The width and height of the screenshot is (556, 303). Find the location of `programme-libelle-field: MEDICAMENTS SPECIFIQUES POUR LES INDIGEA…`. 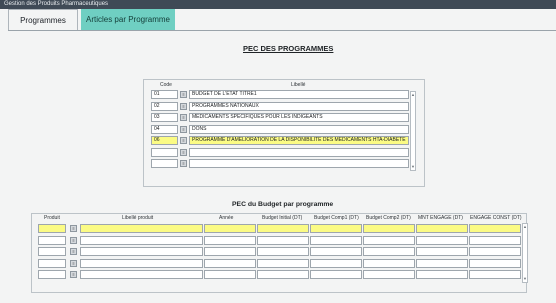

programme-libelle-field: MEDICAMENTS SPECIFIQUES POUR LES INDIGEA… is located at coordinates (299, 117).